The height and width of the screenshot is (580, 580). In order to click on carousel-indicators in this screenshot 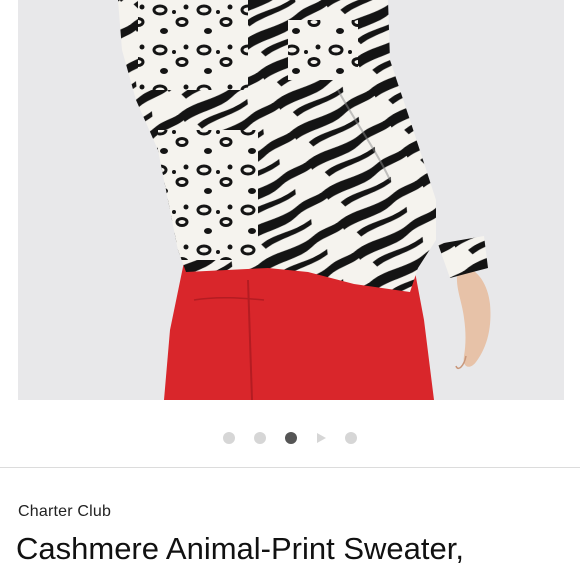, I will do `click(290, 438)`.